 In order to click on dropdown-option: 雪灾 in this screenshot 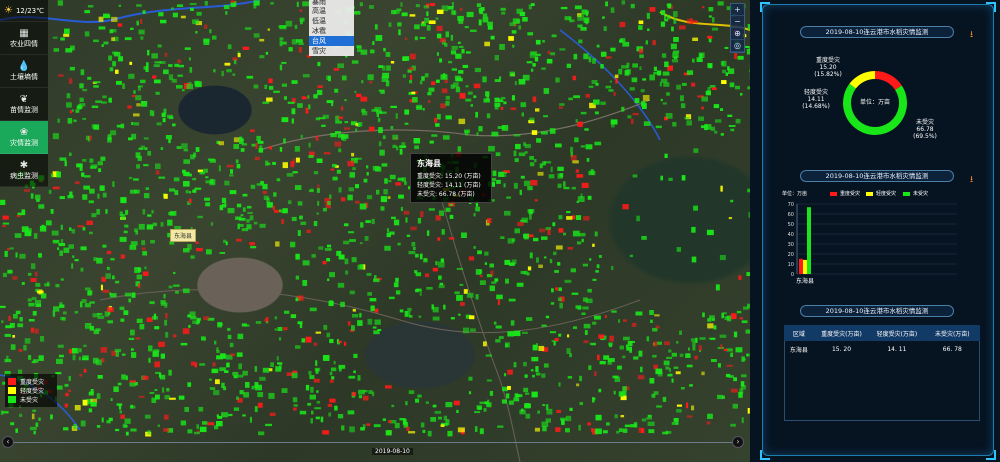, I will do `click(331, 51)`.